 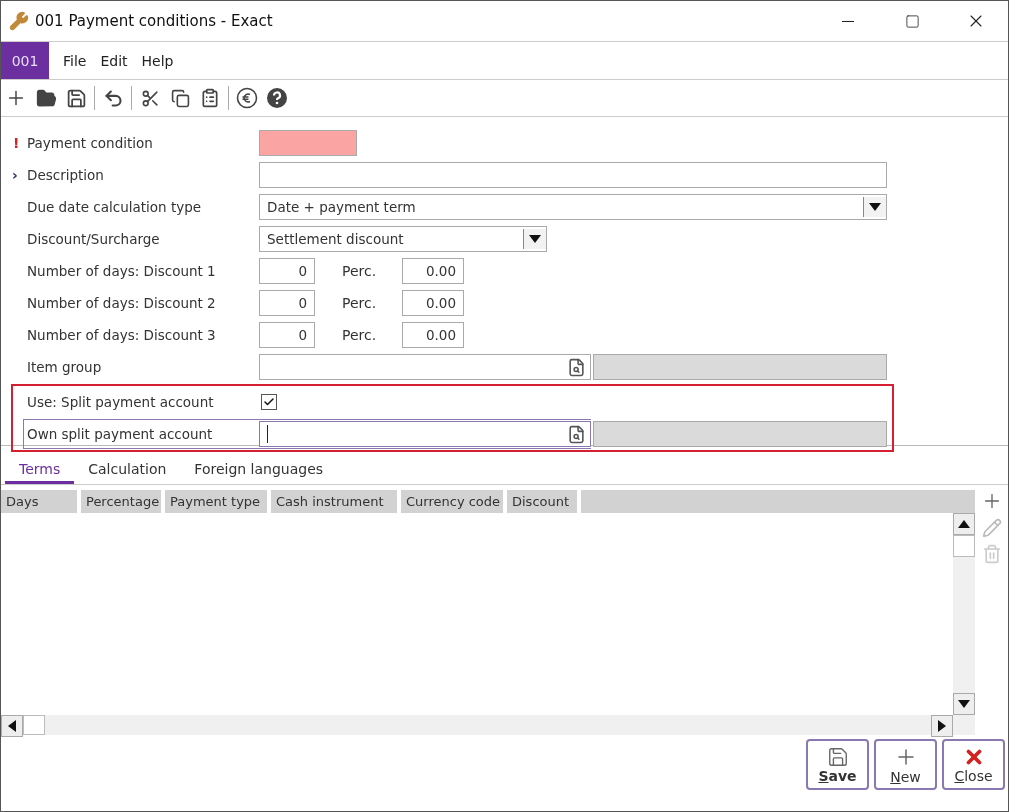 What do you see at coordinates (65, 367) in the screenshot?
I see `field-label: Item group` at bounding box center [65, 367].